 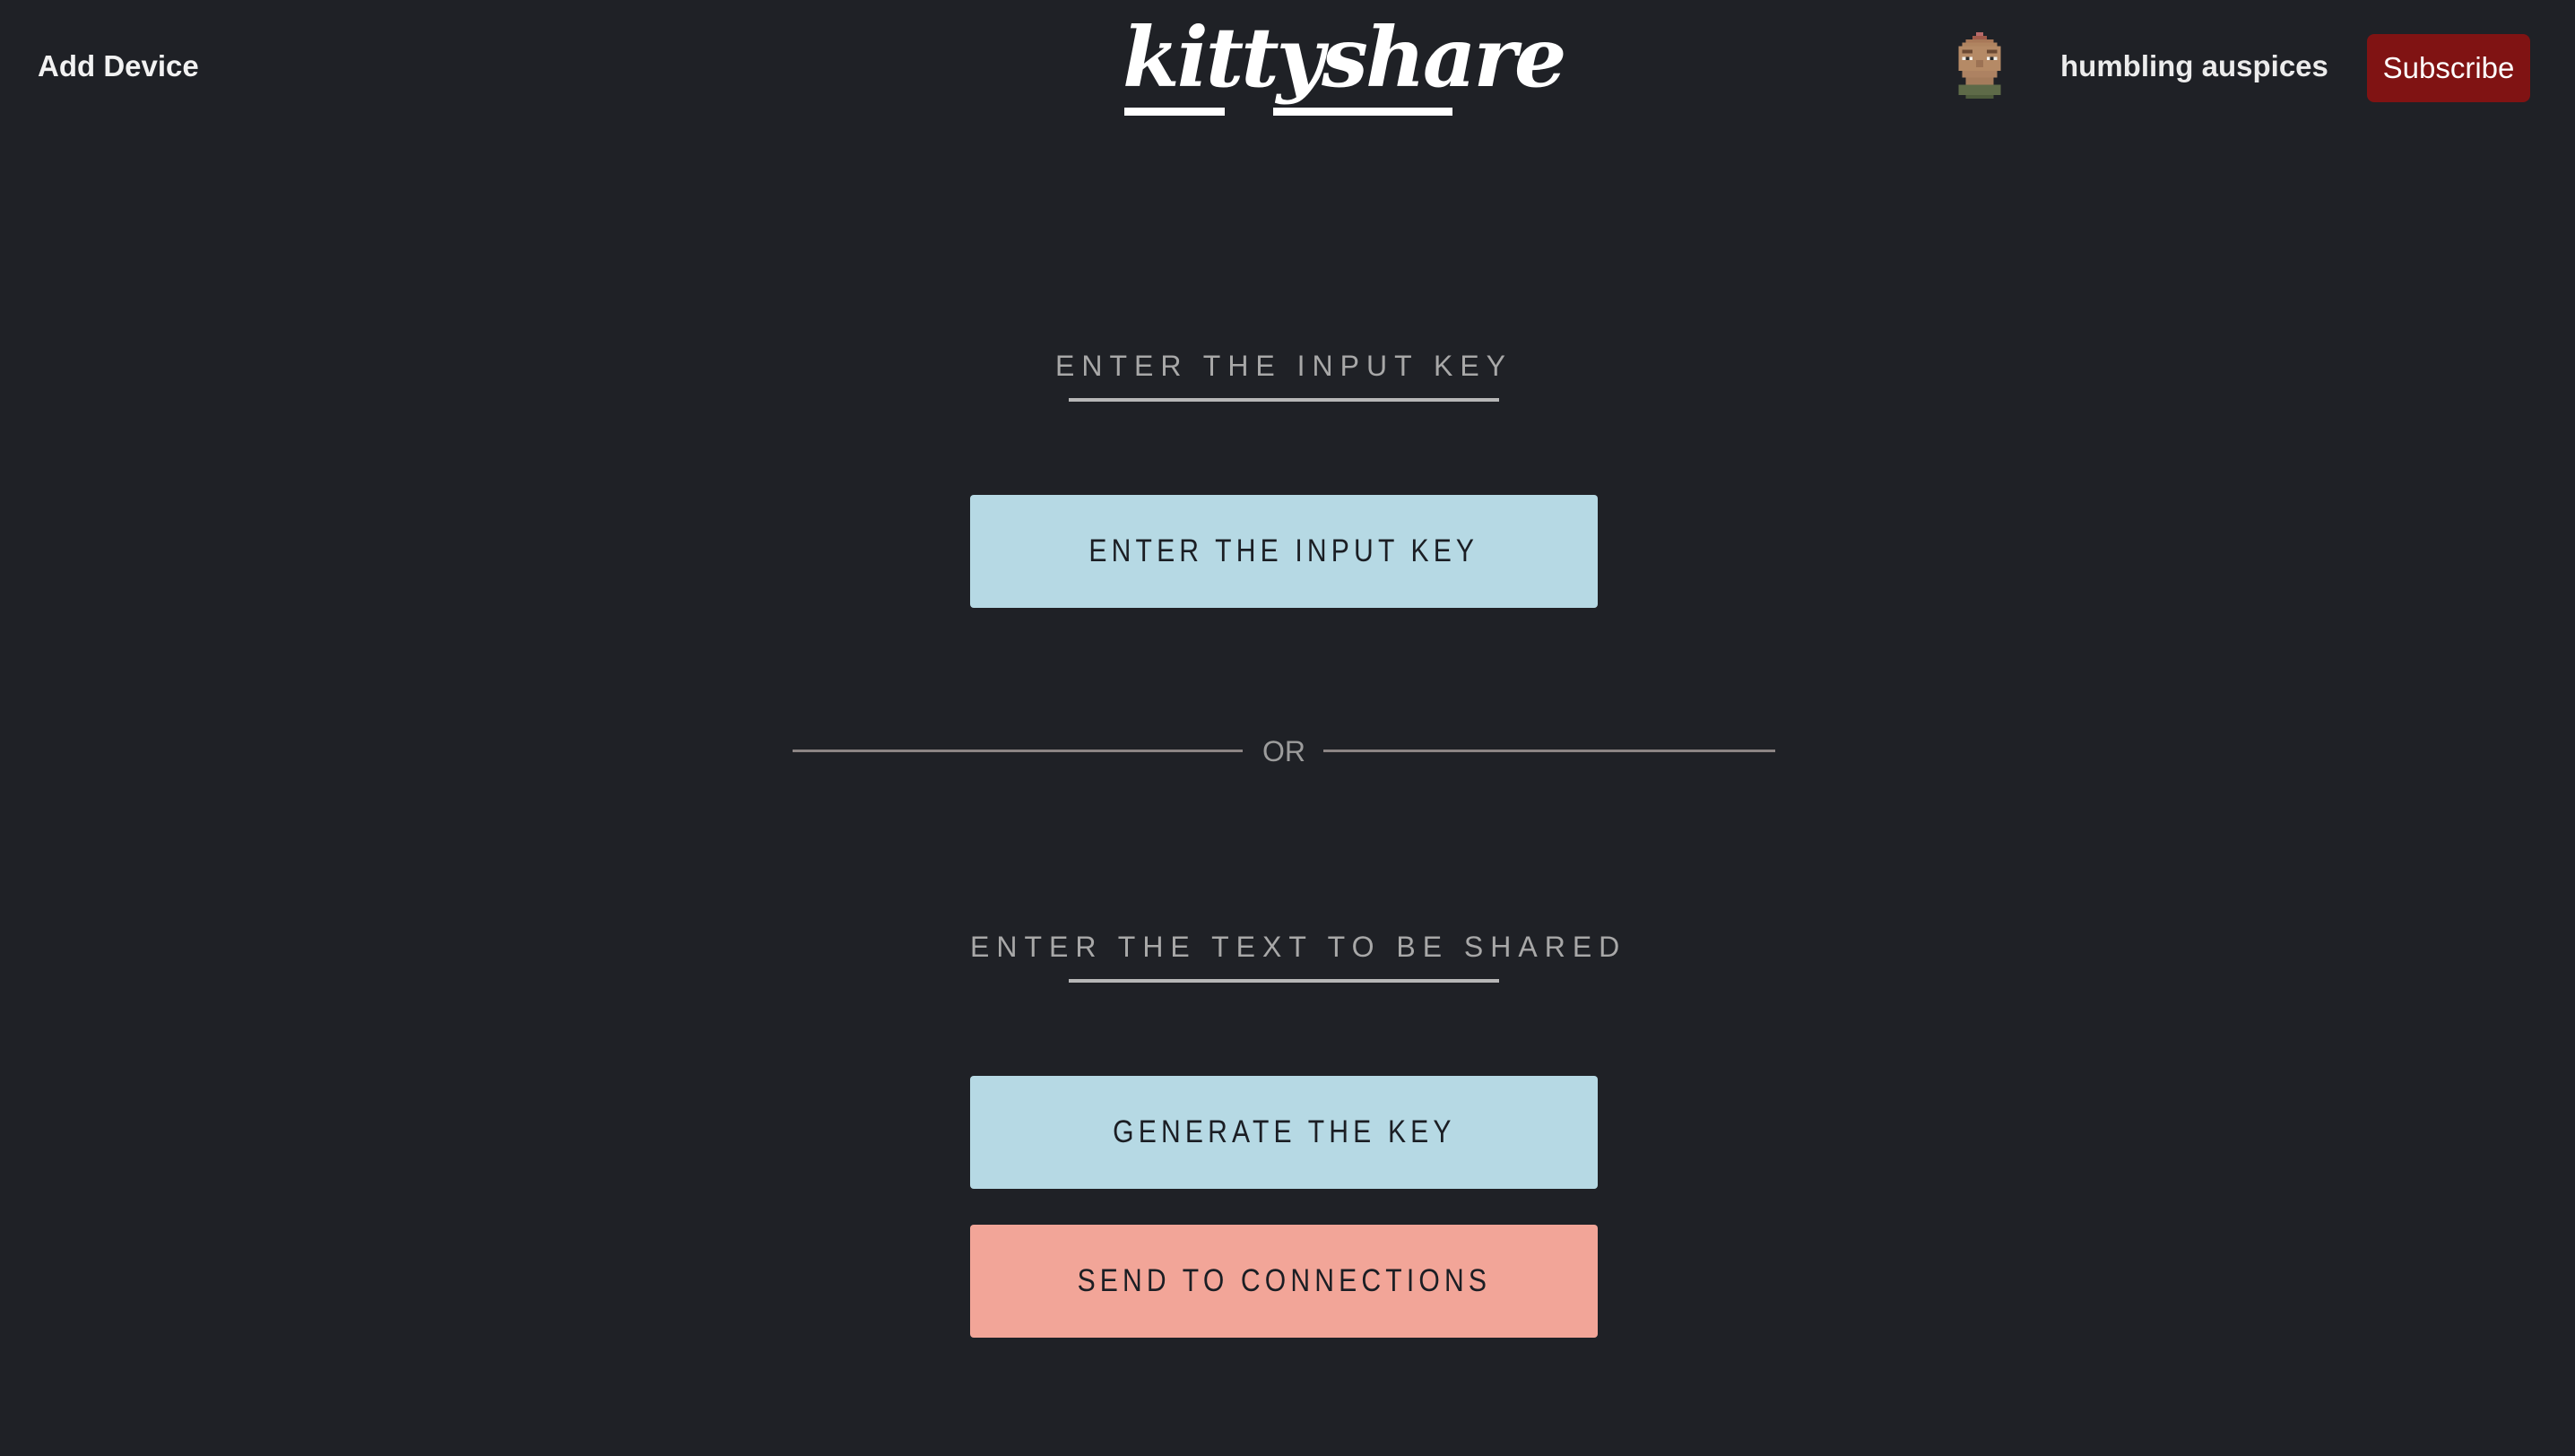 I want to click on divider-line-left, so click(x=1018, y=751).